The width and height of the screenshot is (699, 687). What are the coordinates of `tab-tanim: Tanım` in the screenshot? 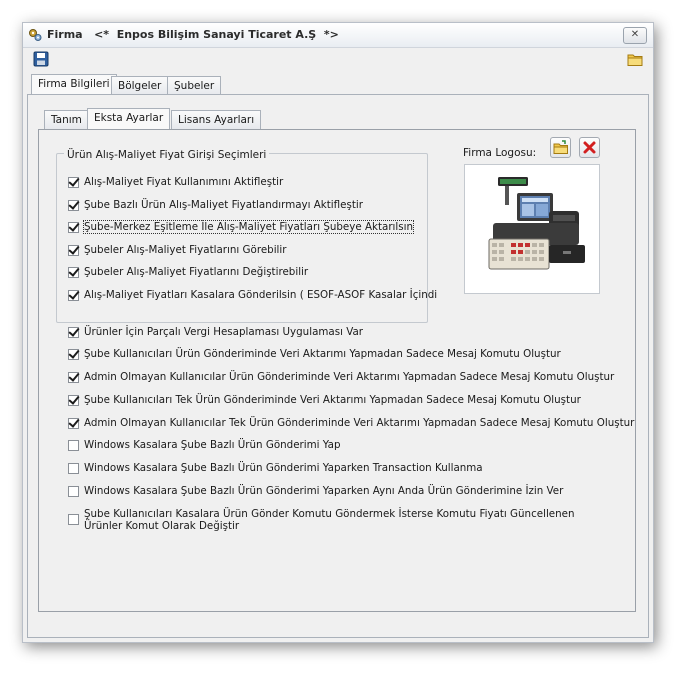 It's located at (66, 119).